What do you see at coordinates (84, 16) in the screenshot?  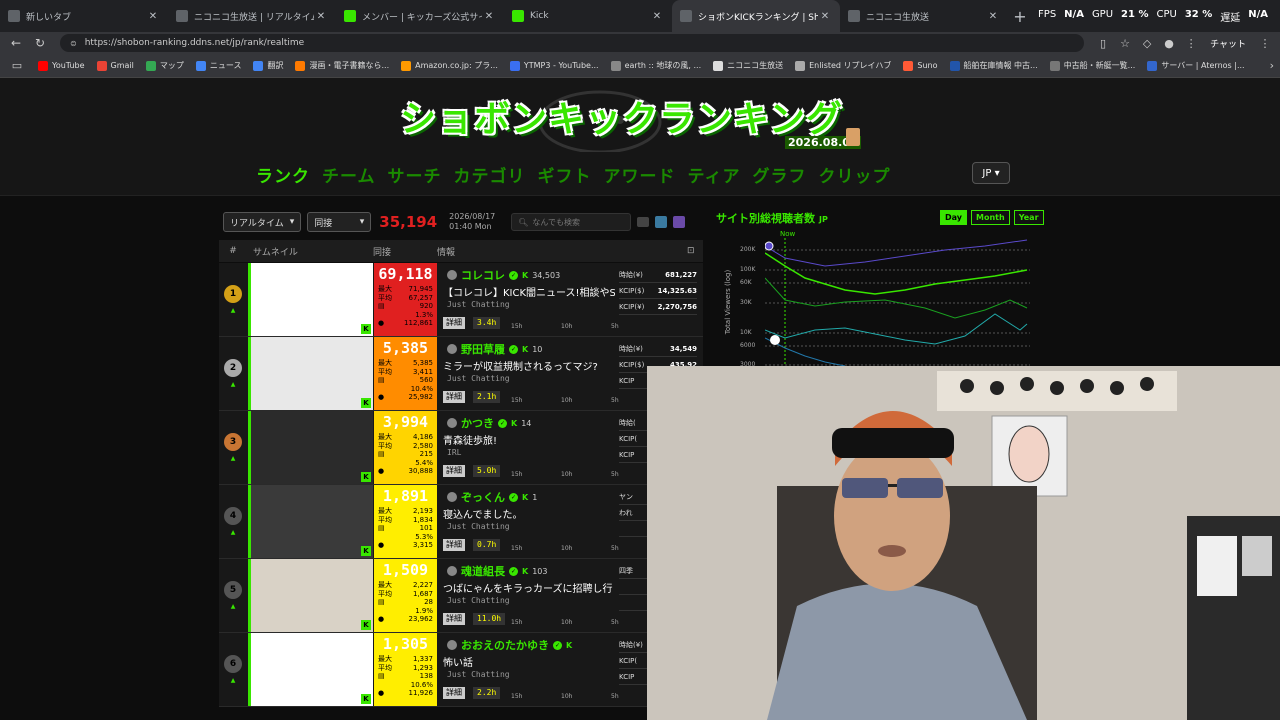 I see `browser-tab: 新しいタブ ✕` at bounding box center [84, 16].